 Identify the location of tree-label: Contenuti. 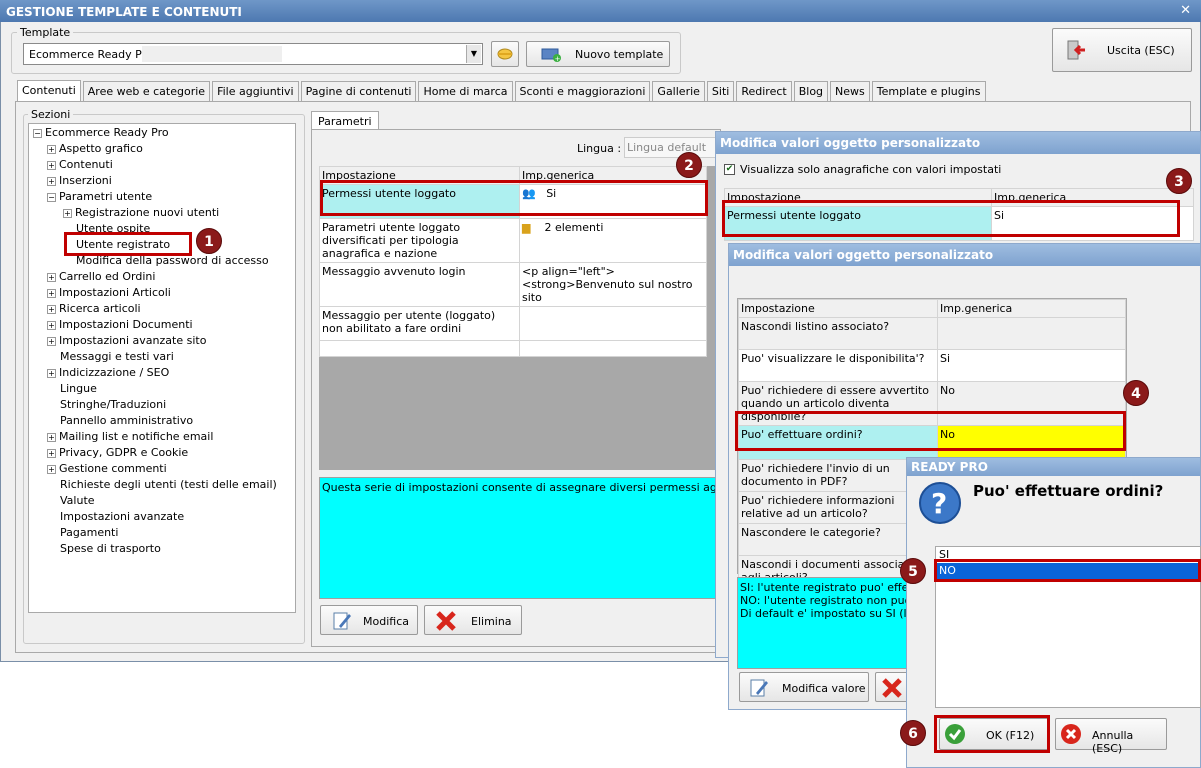
(86, 164).